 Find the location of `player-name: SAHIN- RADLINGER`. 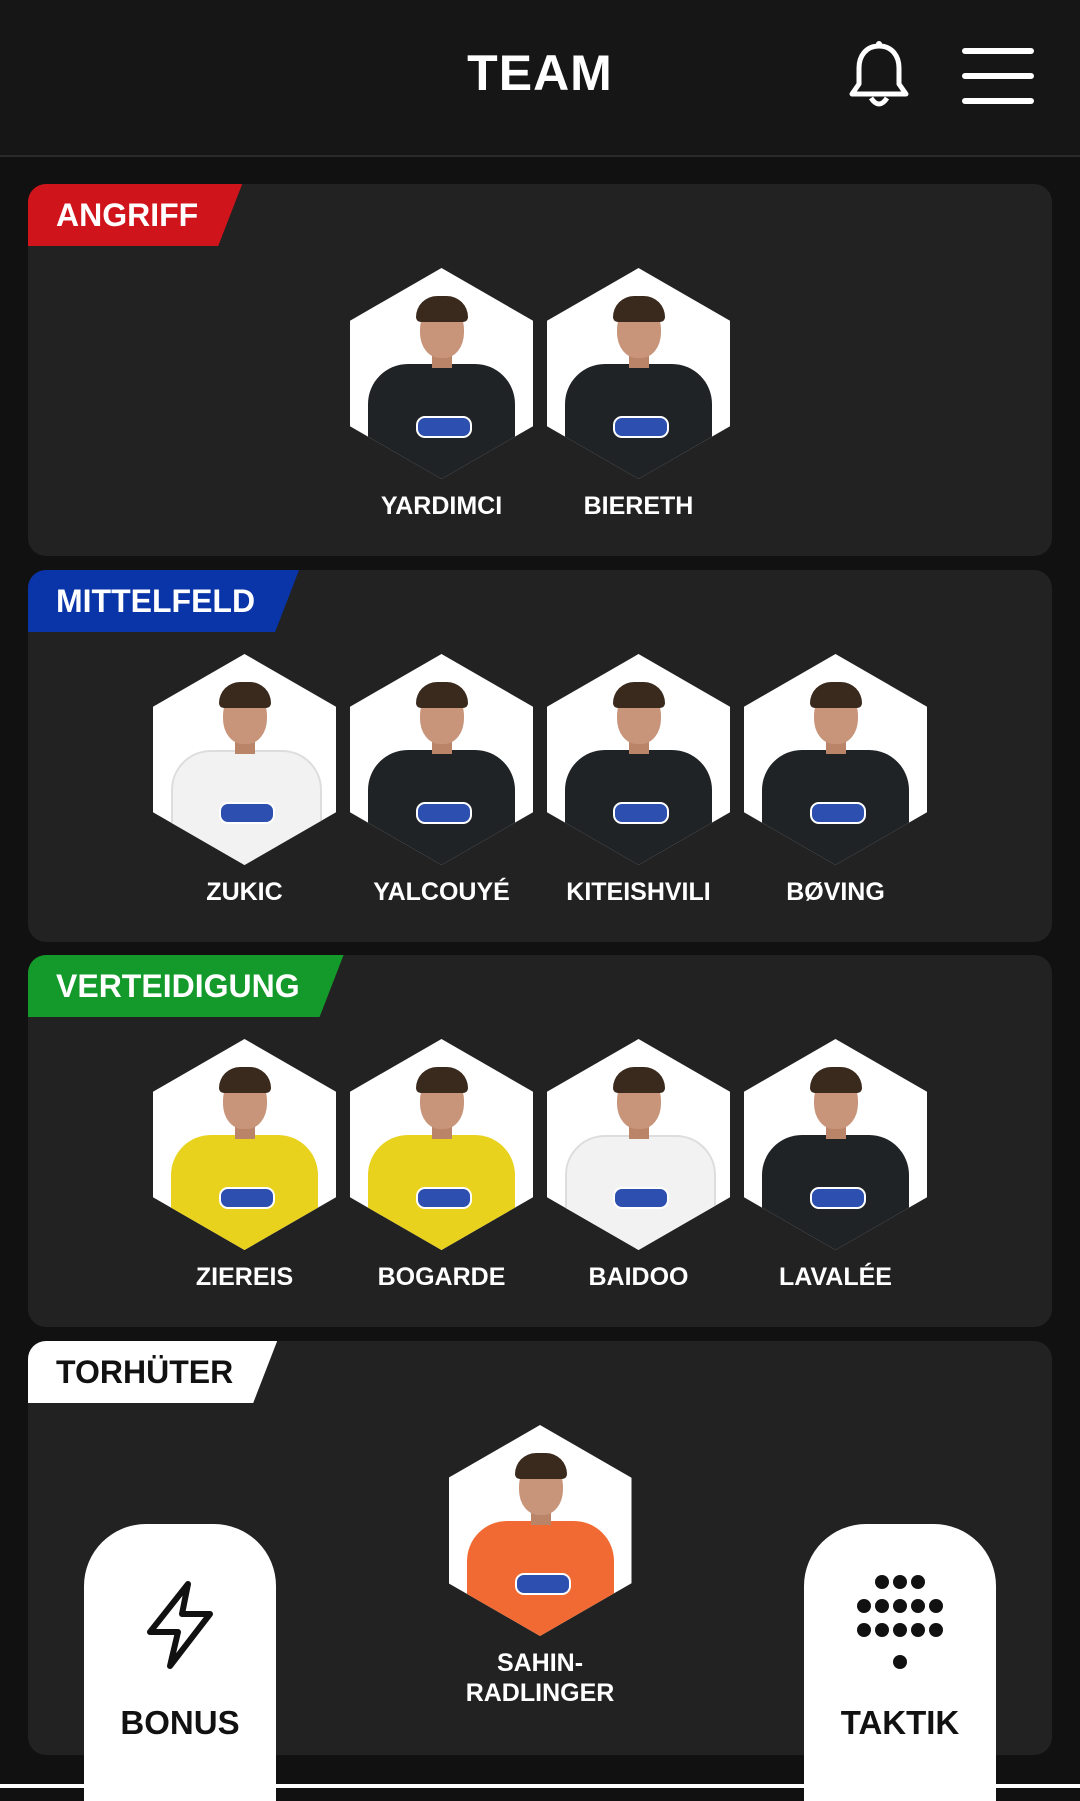

player-name: SAHIN- RADLINGER is located at coordinates (540, 1678).